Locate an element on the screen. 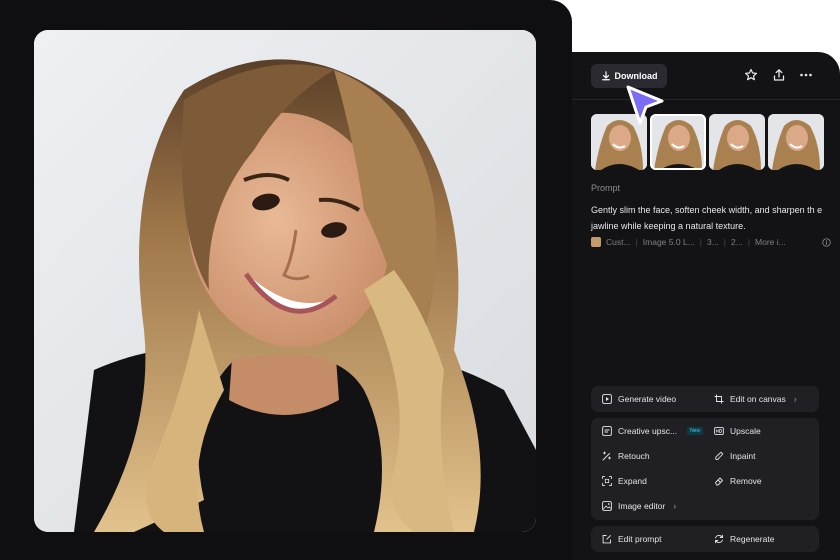 The width and height of the screenshot is (840, 560). retouch-button: Retouch is located at coordinates (626, 456).